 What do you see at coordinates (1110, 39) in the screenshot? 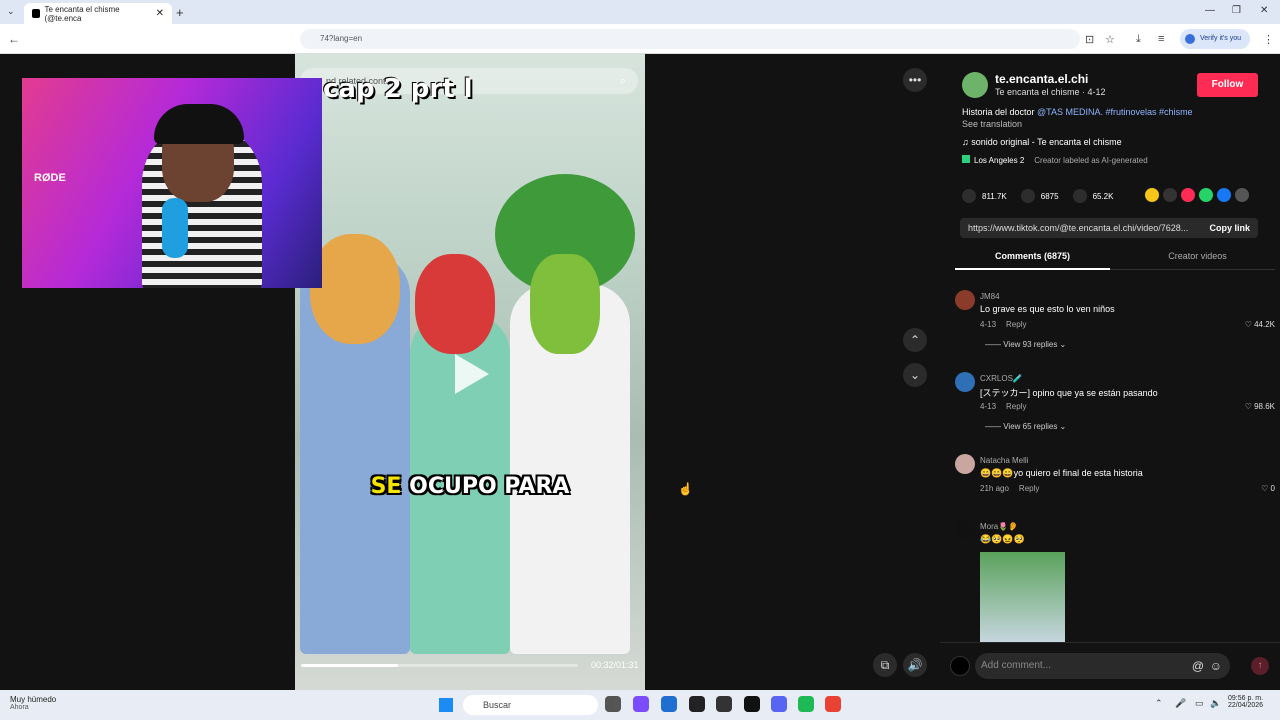
I see `bookmark-star-icon: ☆` at bounding box center [1110, 39].